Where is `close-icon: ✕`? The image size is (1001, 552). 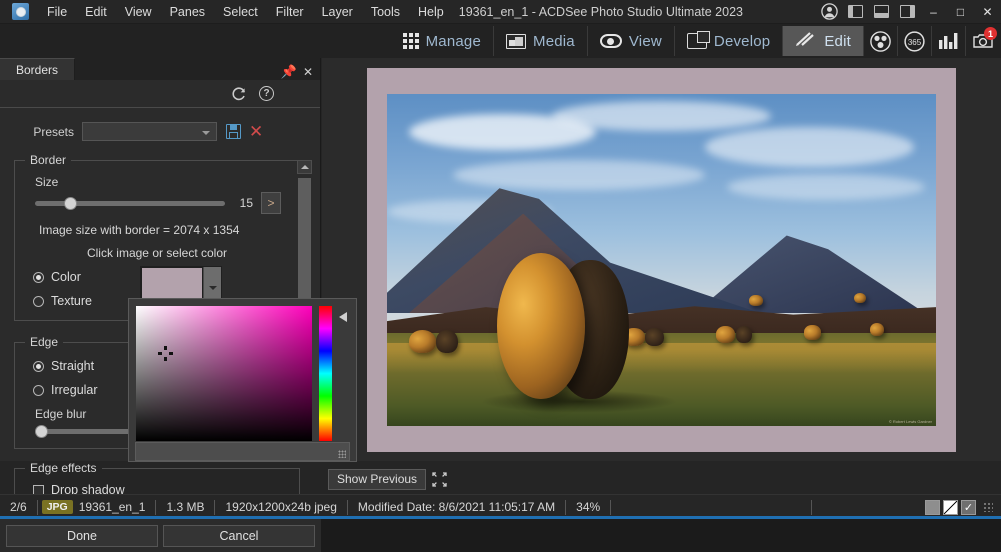
close-icon: ✕ is located at coordinates (308, 72).